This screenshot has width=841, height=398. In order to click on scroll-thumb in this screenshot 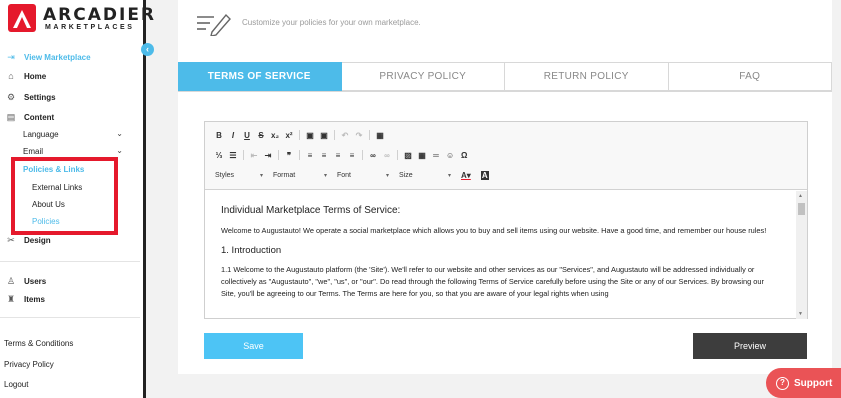, I will do `click(801, 209)`.